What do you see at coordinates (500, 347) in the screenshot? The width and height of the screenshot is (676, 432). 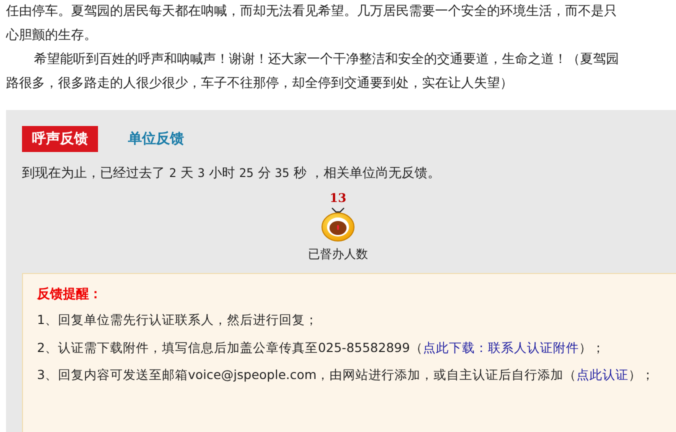 I see `link: 点此下载：联系人认证附件` at bounding box center [500, 347].